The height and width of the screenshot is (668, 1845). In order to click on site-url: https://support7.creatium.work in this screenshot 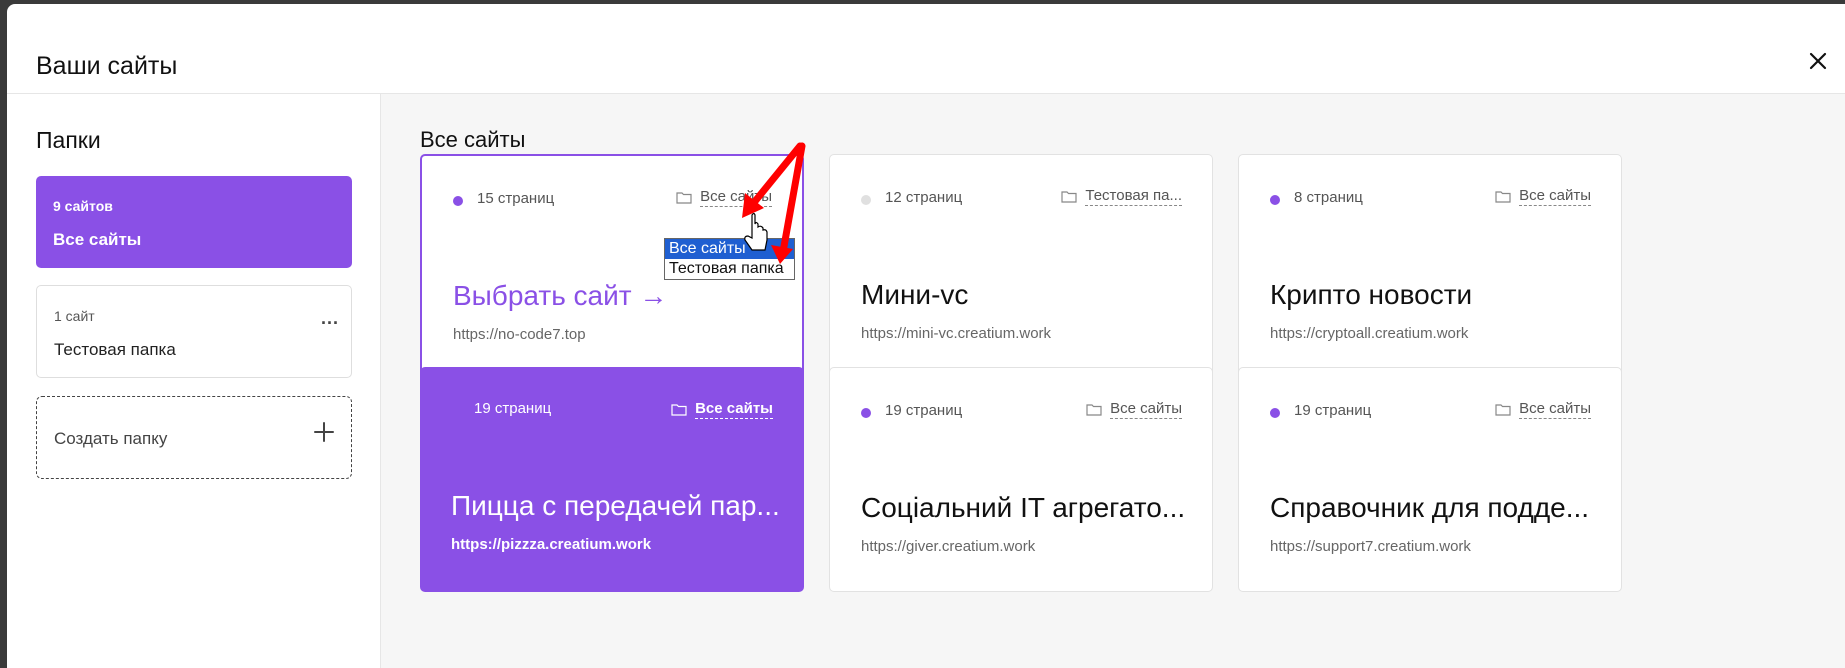, I will do `click(1370, 546)`.